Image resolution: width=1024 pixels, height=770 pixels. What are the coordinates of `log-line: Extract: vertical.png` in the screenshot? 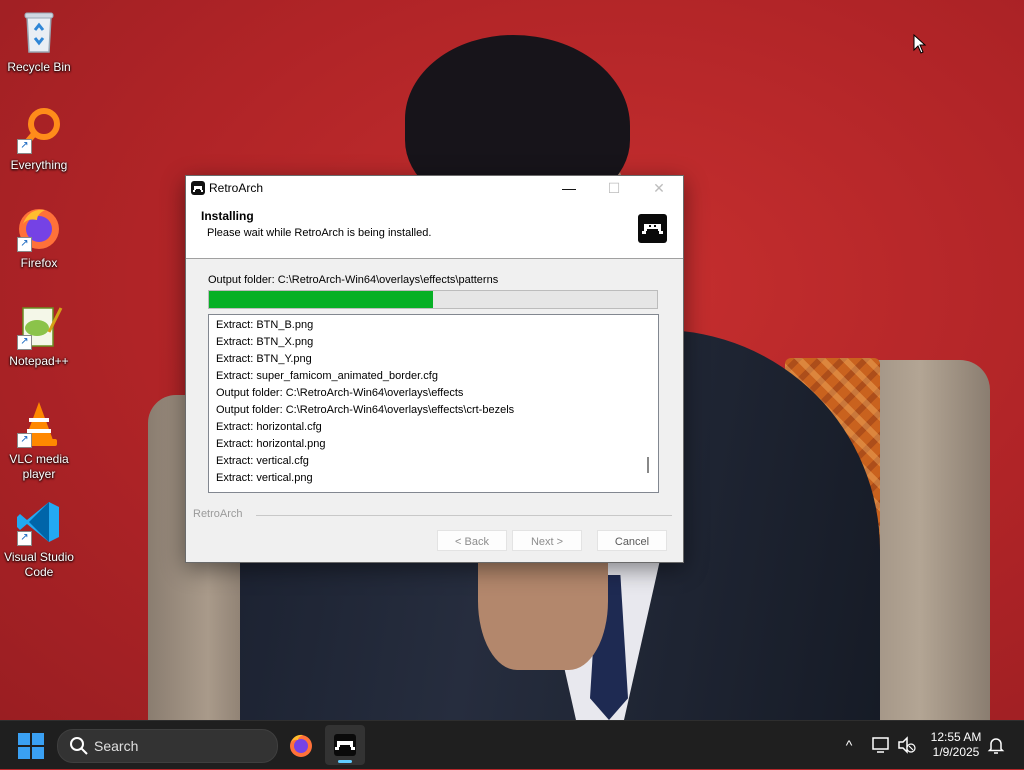 It's located at (264, 478).